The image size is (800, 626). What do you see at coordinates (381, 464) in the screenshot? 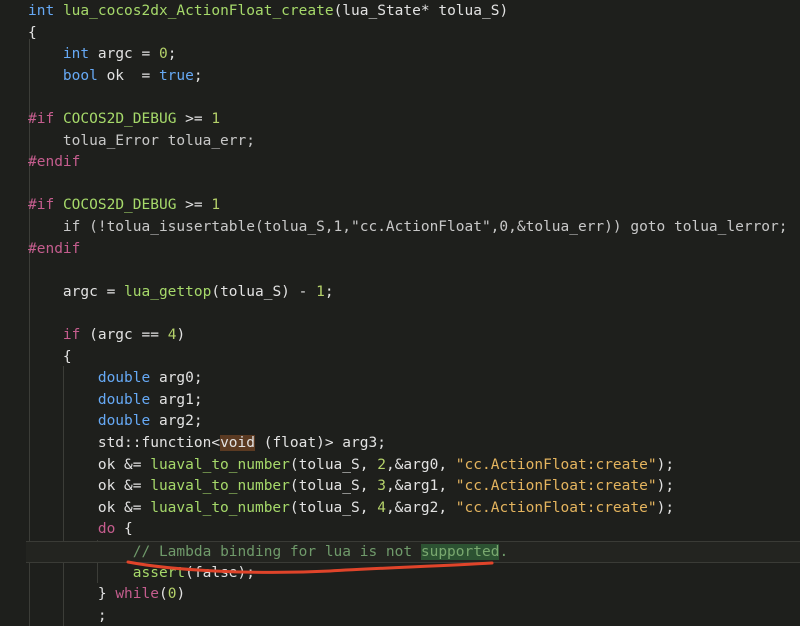
I see `code-token: 2` at bounding box center [381, 464].